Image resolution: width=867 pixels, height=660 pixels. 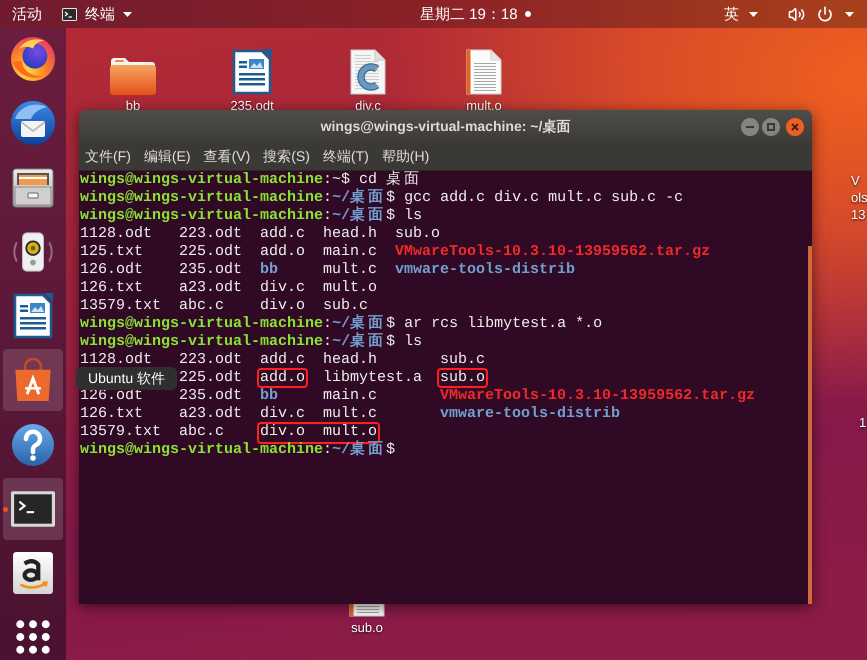 I want to click on help-icon, so click(x=33, y=445).